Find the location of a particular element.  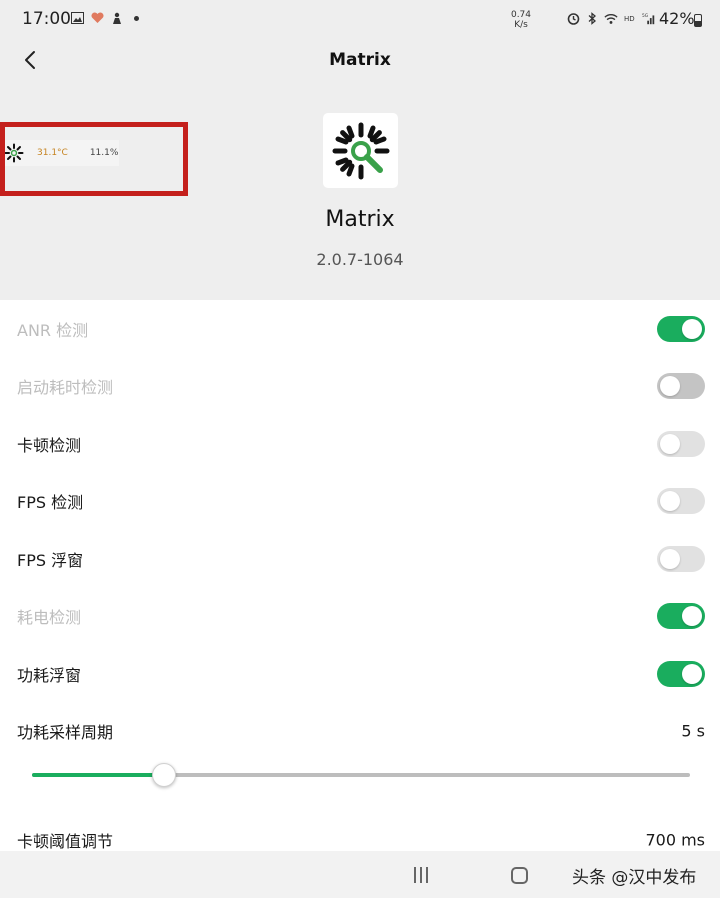

slider-thumb is located at coordinates (163, 775).